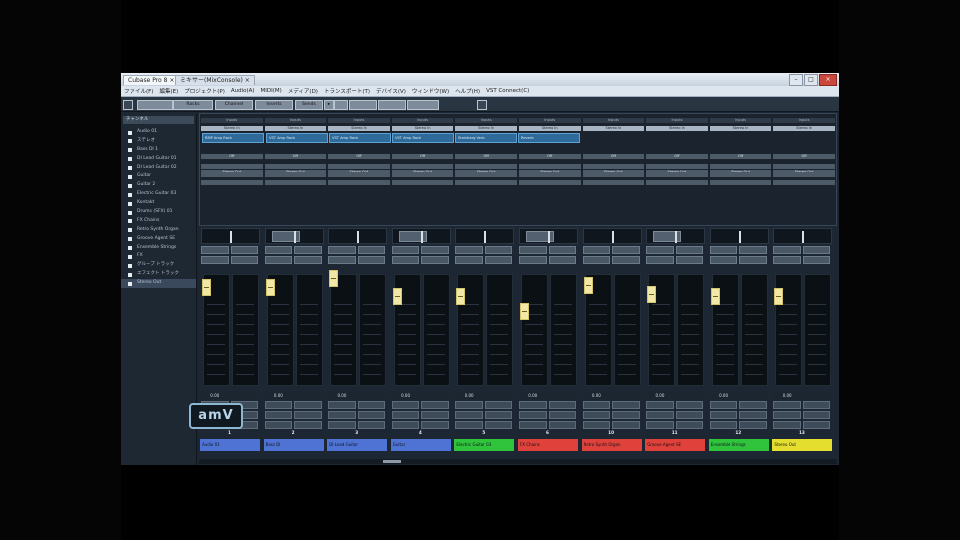 Image resolution: width=960 pixels, height=540 pixels. I want to click on toolbar-button: Channel, so click(234, 105).